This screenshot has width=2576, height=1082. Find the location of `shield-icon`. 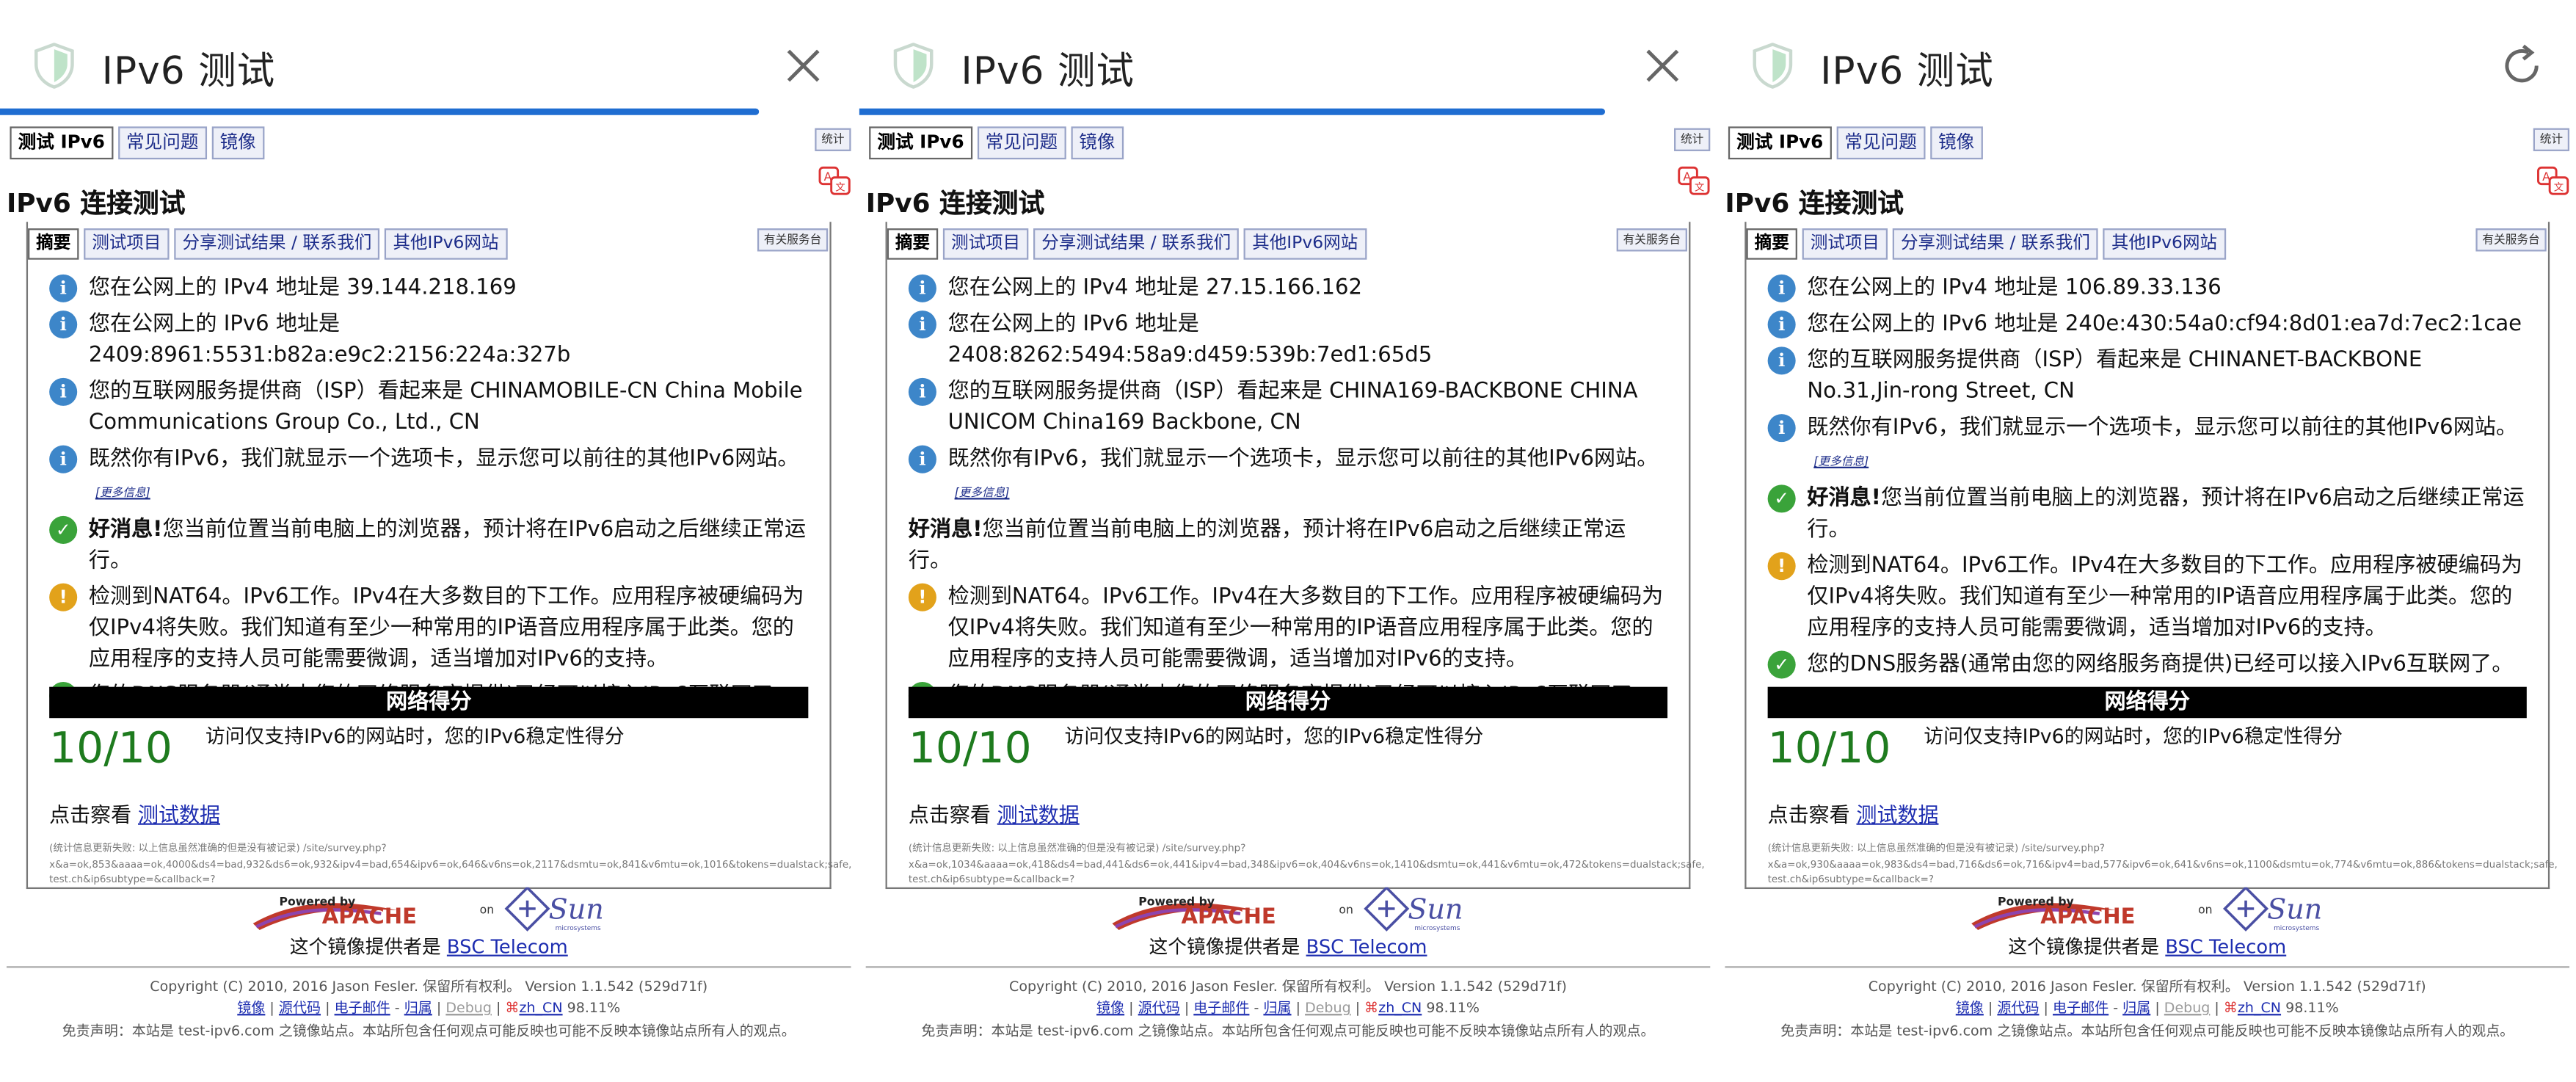

shield-icon is located at coordinates (913, 66).